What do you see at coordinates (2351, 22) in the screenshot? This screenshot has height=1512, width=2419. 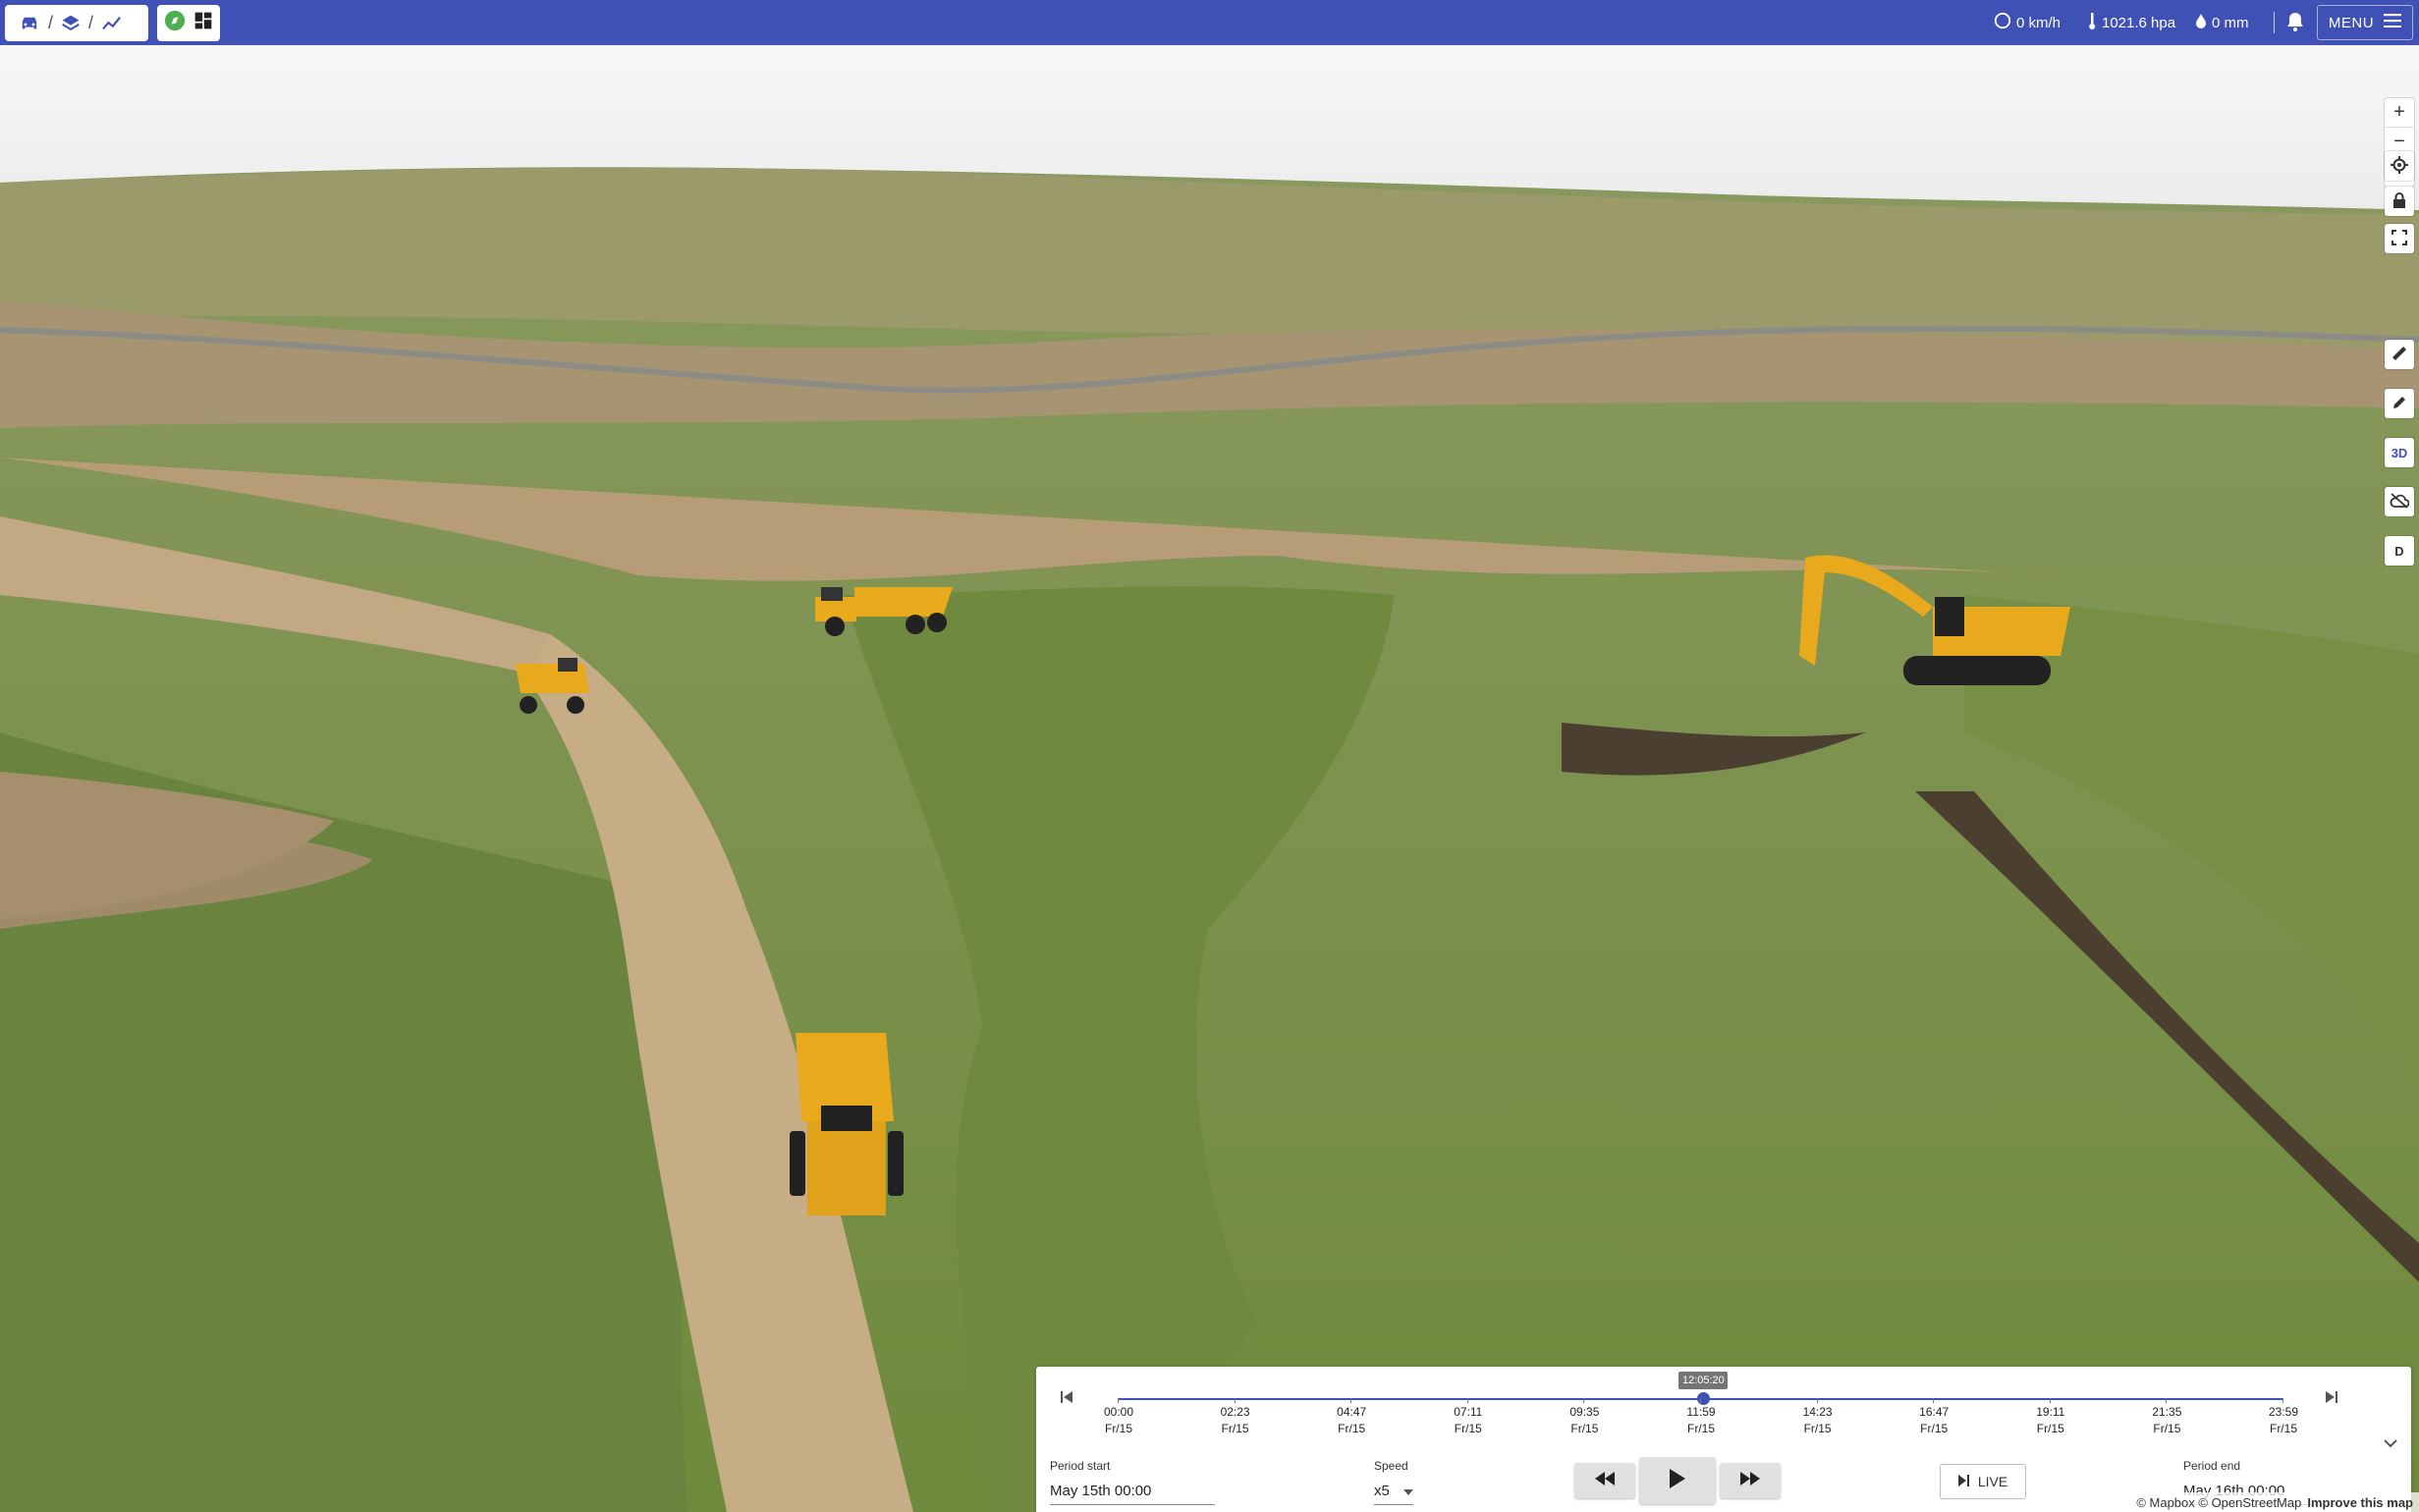 I see `menu-label: MENU` at bounding box center [2351, 22].